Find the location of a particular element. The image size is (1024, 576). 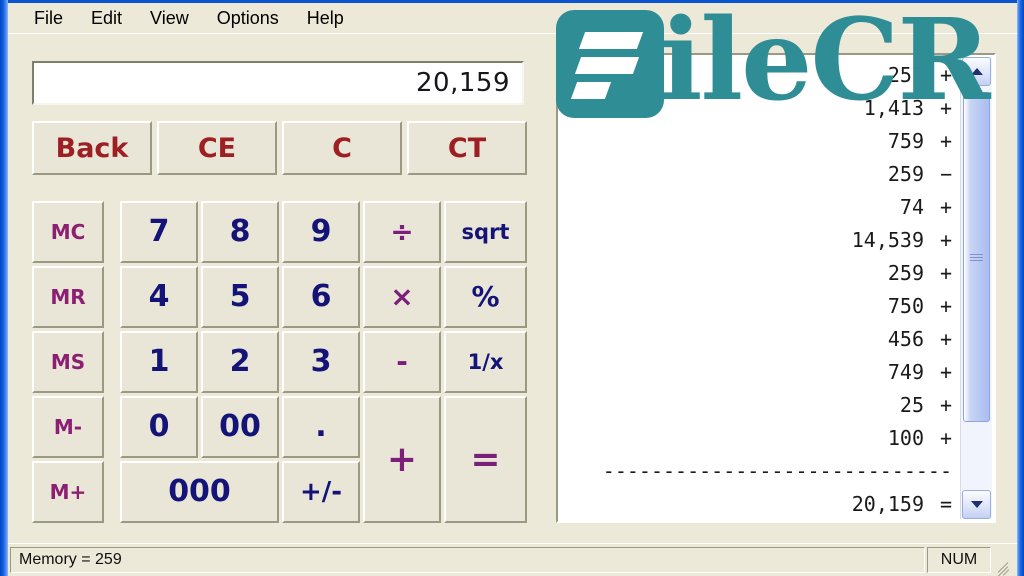

digit-6-button: 6 is located at coordinates (321, 297).